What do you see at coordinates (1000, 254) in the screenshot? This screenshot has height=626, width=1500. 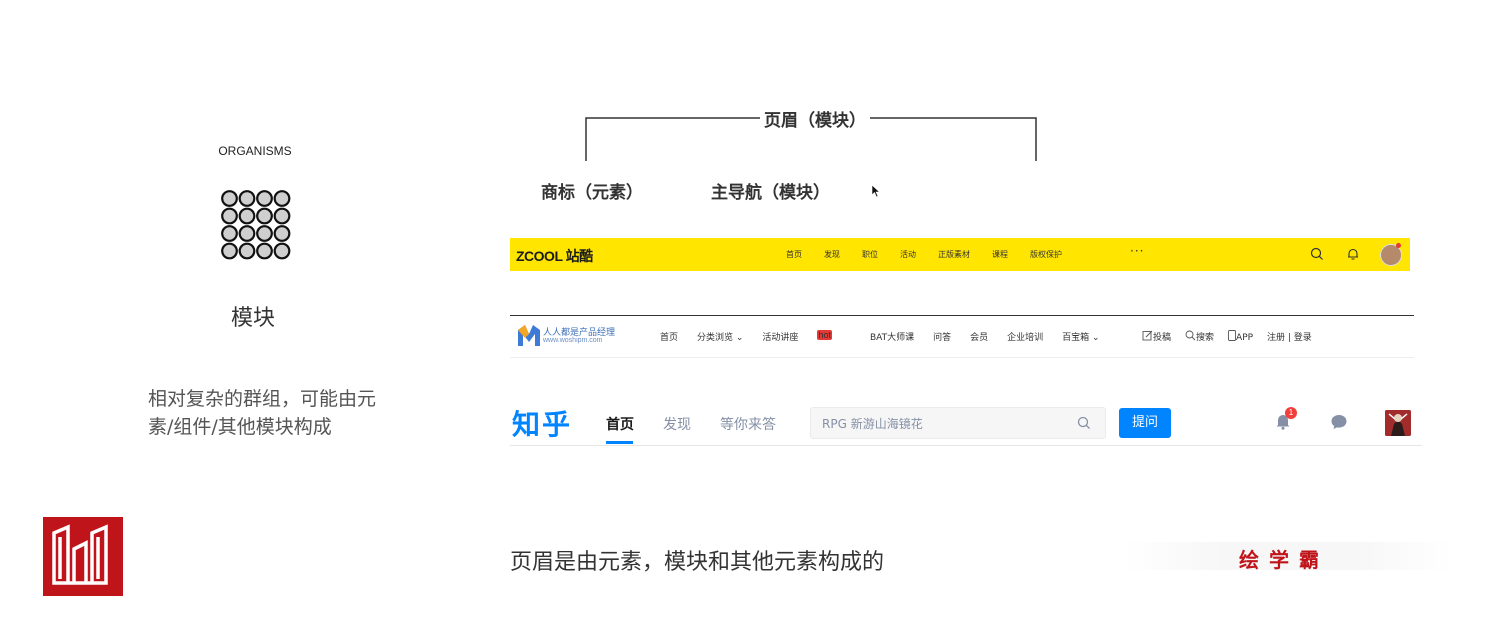 I see `zcool-nav-courses: 课程` at bounding box center [1000, 254].